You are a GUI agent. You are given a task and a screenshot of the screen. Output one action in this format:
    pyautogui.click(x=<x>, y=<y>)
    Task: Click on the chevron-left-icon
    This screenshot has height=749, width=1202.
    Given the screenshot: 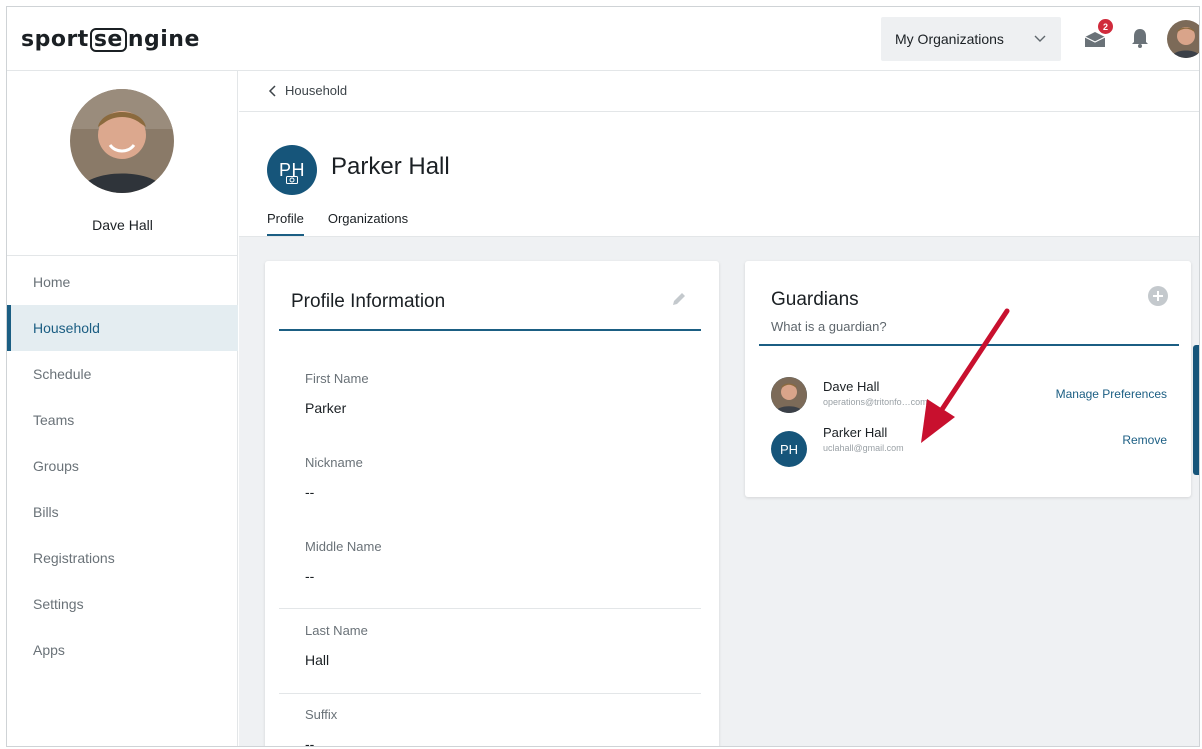 What is the action you would take?
    pyautogui.click(x=272, y=90)
    